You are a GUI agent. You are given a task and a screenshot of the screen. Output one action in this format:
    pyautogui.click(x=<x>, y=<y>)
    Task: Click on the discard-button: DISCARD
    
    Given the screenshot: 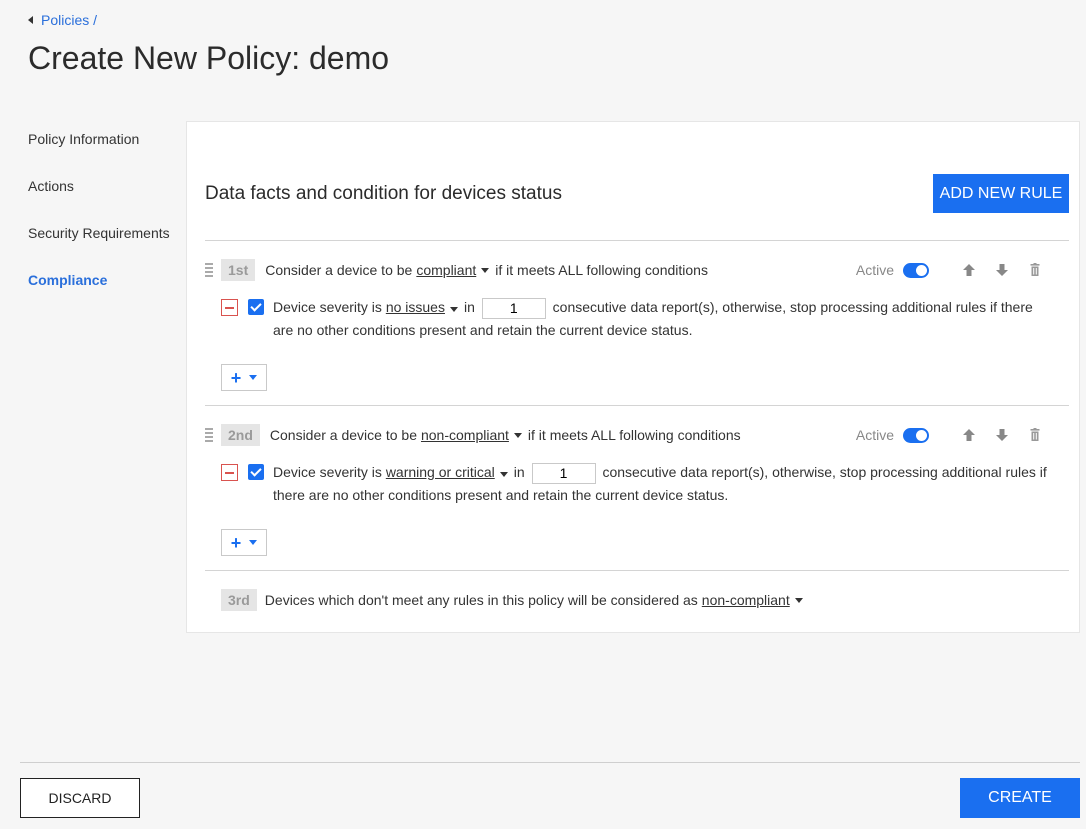 What is the action you would take?
    pyautogui.click(x=80, y=798)
    